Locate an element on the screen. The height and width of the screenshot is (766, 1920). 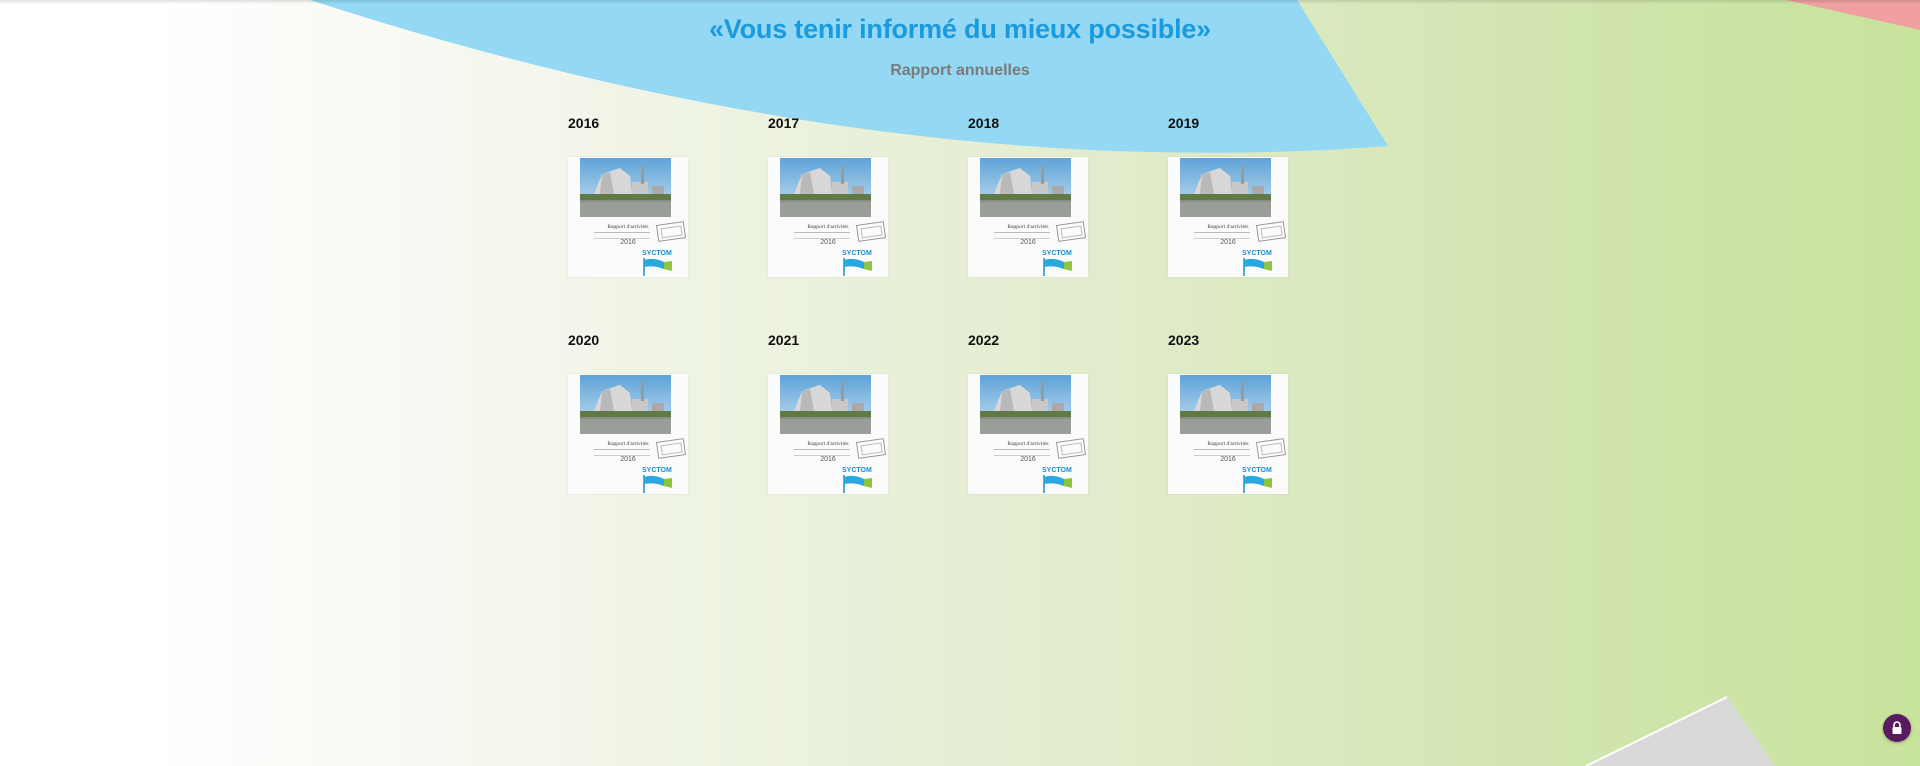
report-card-2017: 2017 Rapport d'activités 2016 SYCTOM is located at coordinates (838, 195).